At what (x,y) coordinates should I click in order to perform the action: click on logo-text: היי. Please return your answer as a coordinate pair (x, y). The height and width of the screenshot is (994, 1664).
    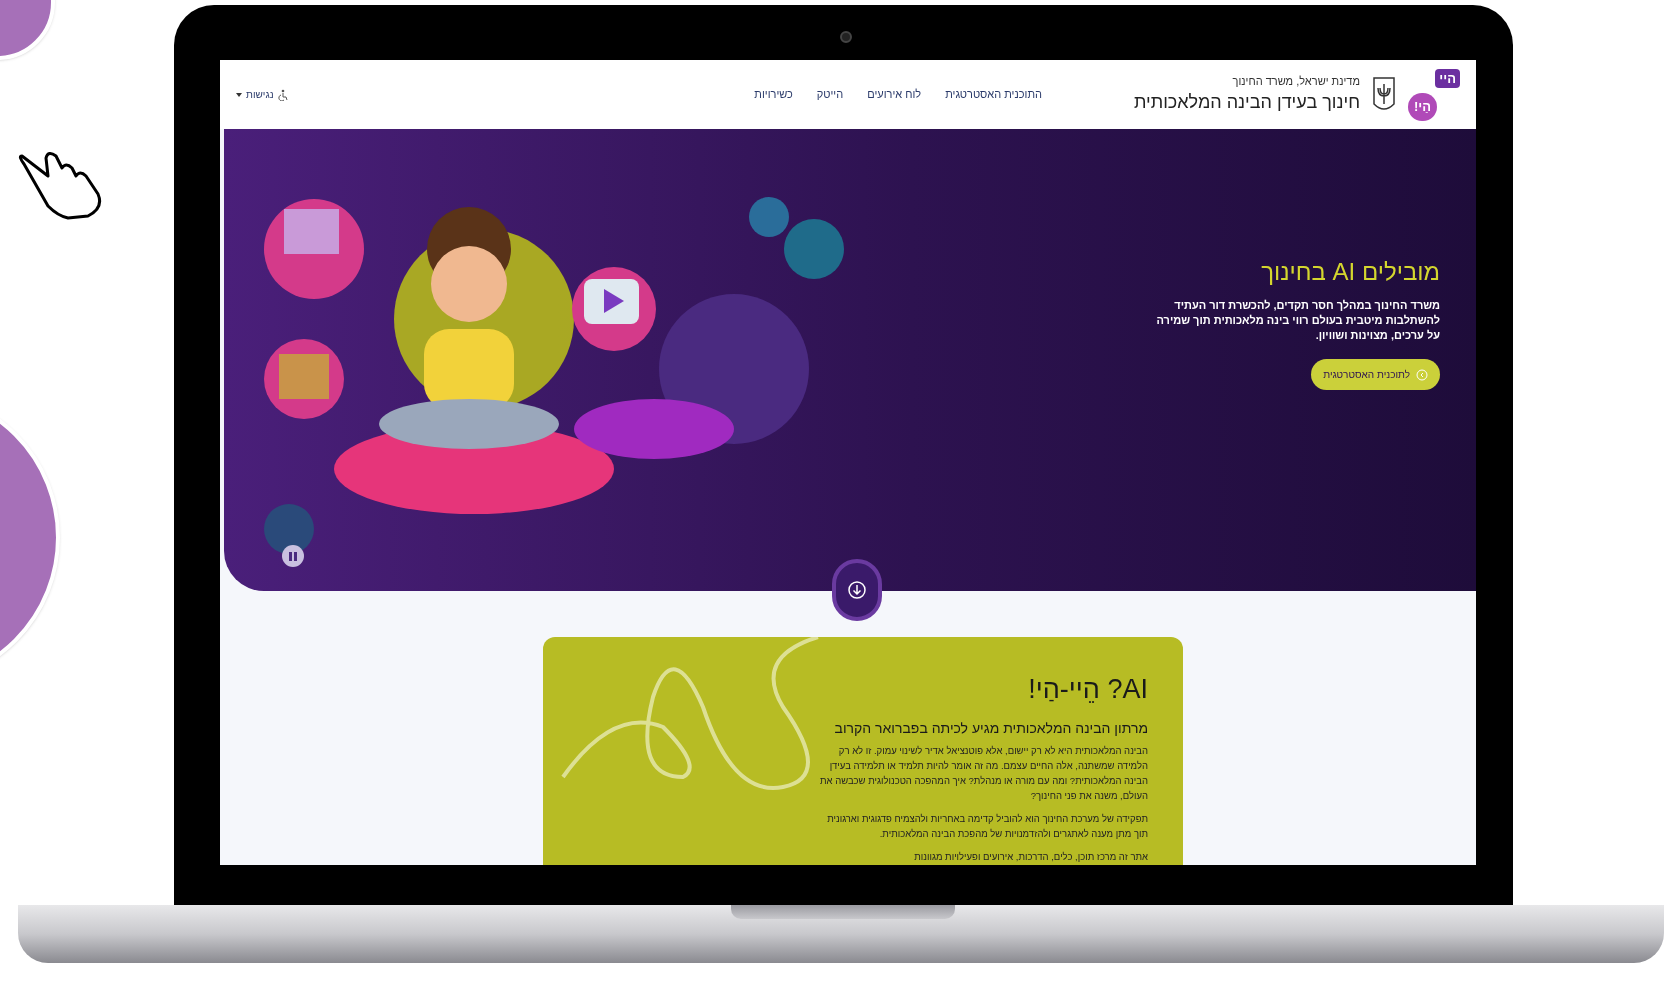
    Looking at the image, I should click on (1447, 78).